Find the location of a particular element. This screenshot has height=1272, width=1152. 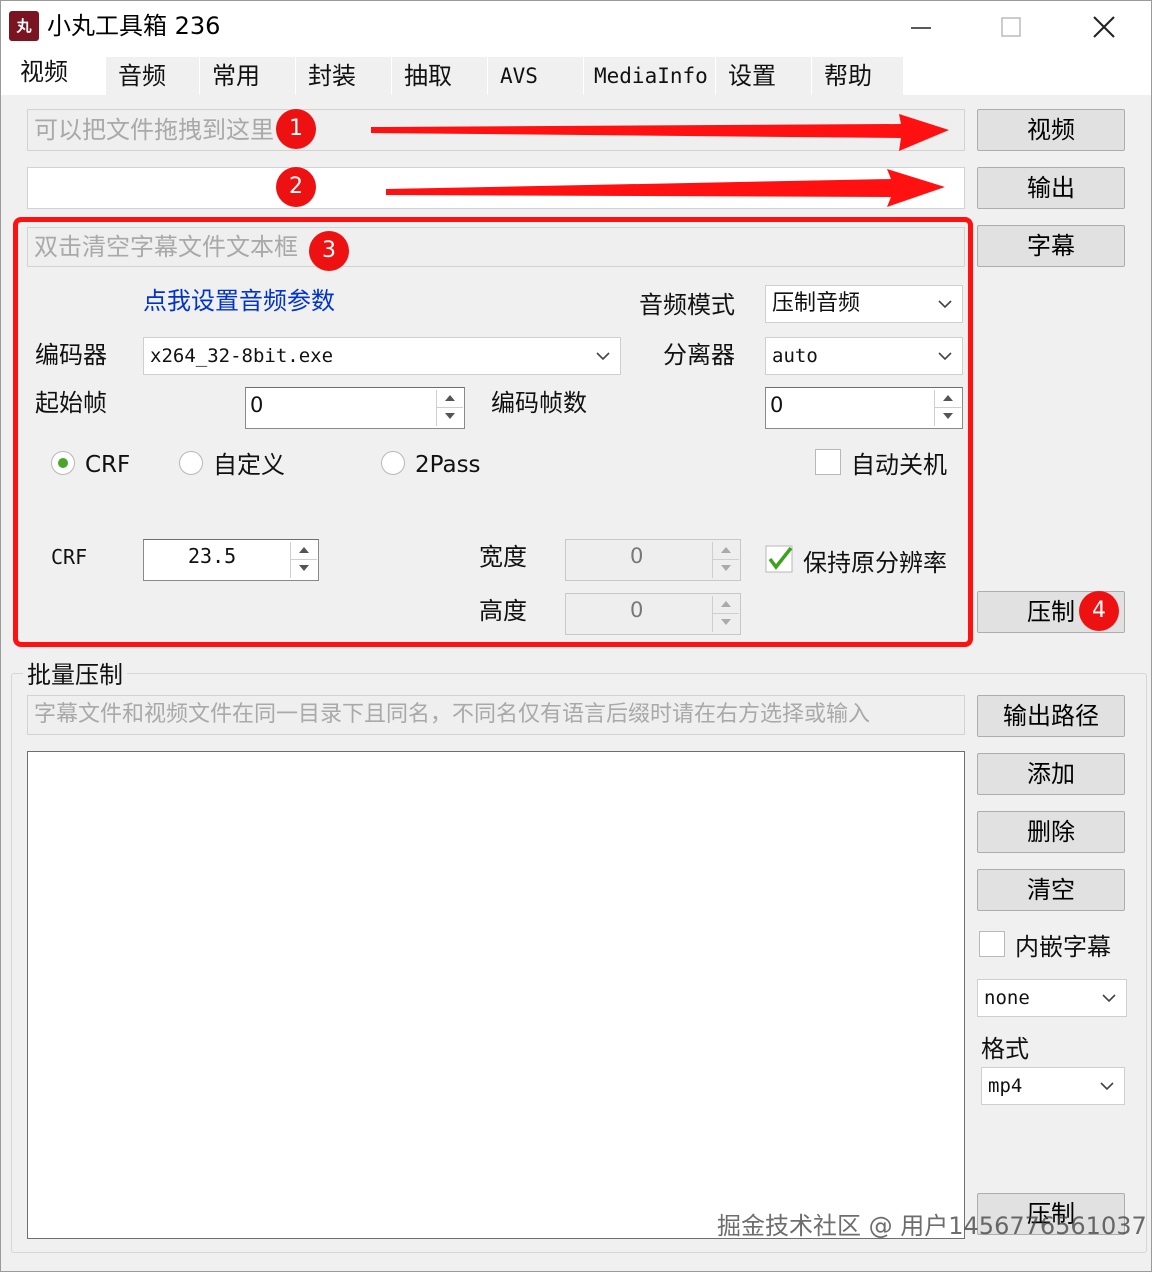

tab-bar: 视频 音频 常用 封装 抽取 AVS MediaInfo 设置 帮助 is located at coordinates (576, 73).